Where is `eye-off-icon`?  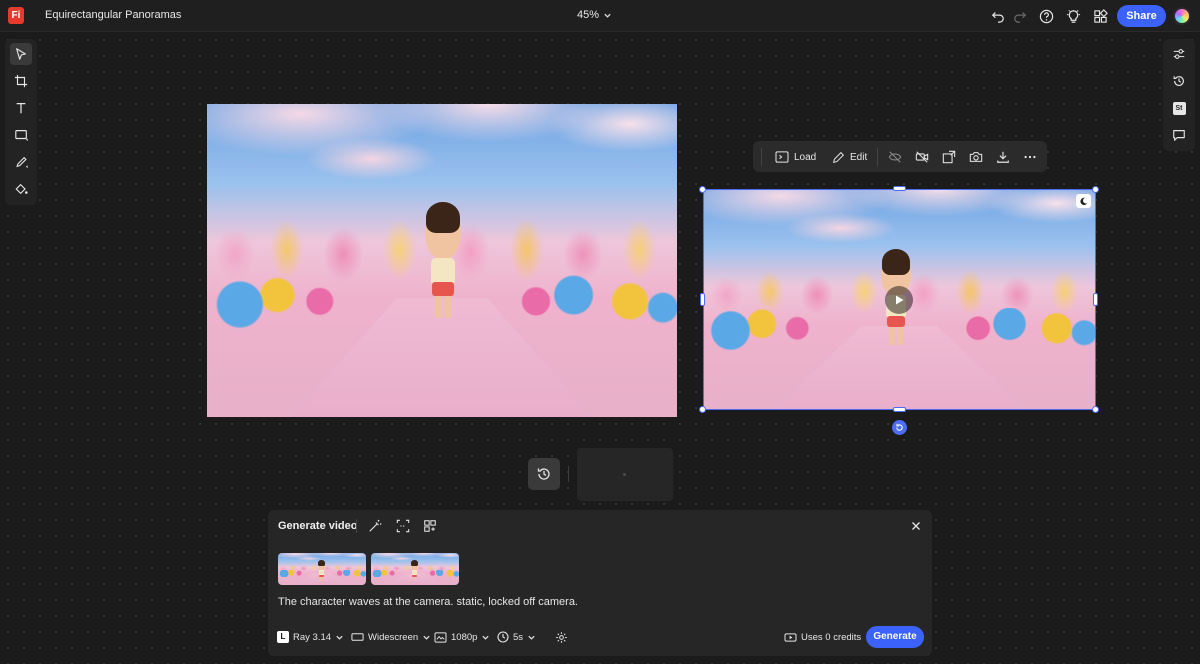
eye-off-icon is located at coordinates (895, 157).